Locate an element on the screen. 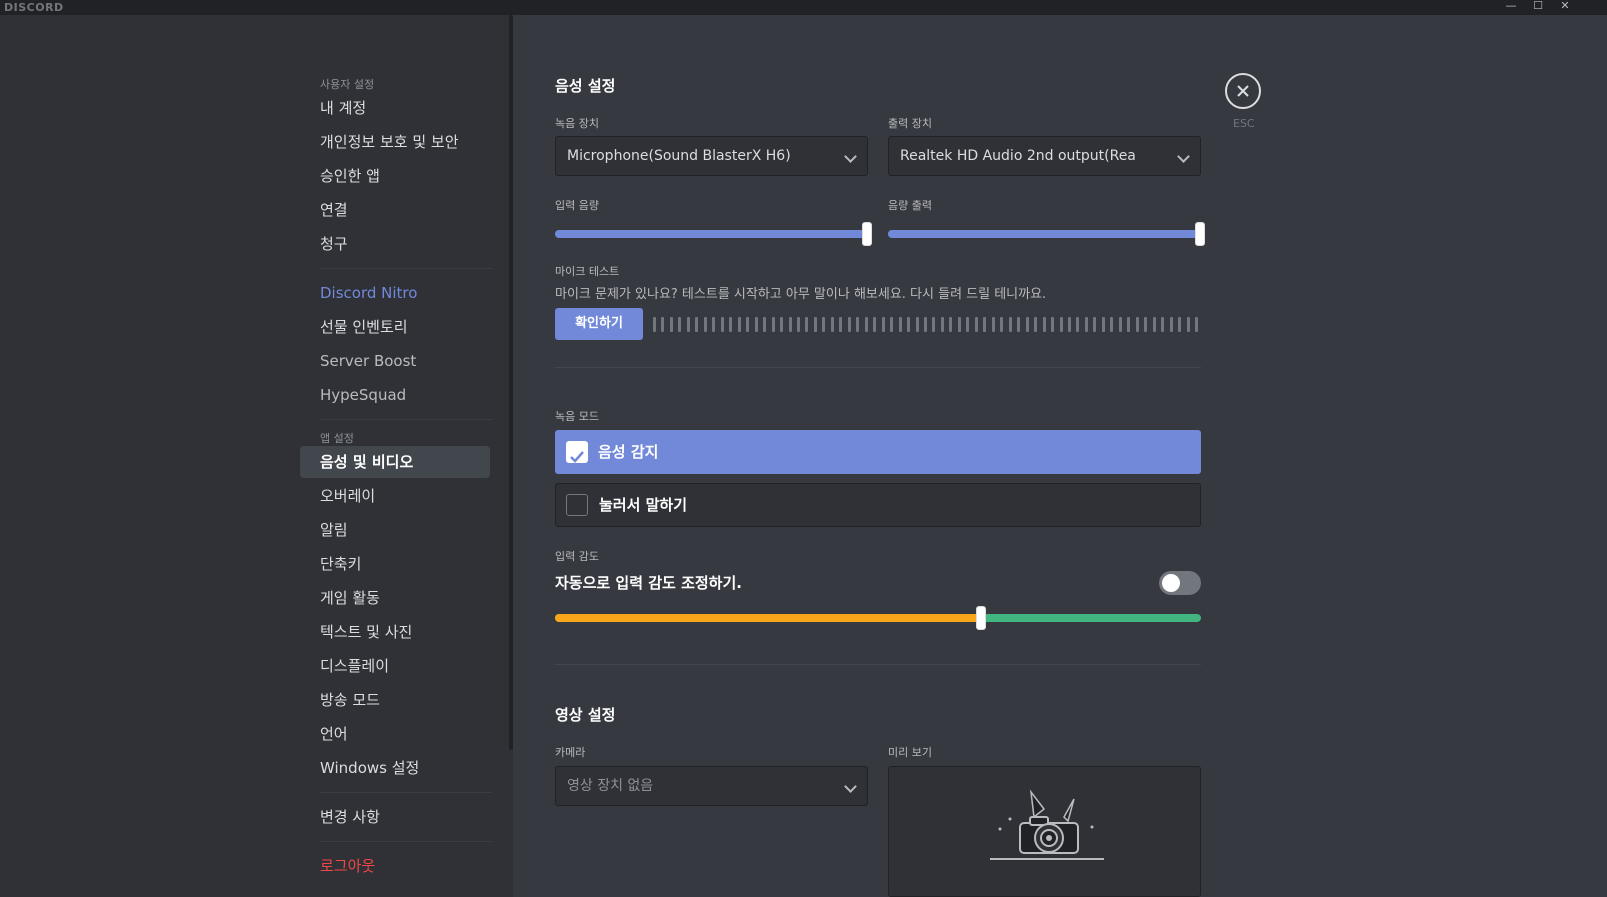 The height and width of the screenshot is (897, 1607). sidebar-item-my-account: 내 계정 is located at coordinates (406, 108).